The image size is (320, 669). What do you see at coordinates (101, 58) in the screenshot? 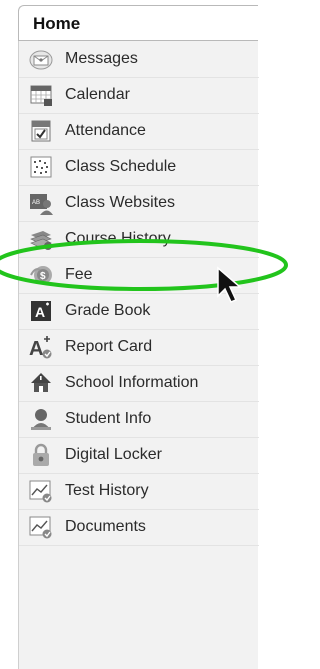
I see `menu-item-label: Messages` at bounding box center [101, 58].